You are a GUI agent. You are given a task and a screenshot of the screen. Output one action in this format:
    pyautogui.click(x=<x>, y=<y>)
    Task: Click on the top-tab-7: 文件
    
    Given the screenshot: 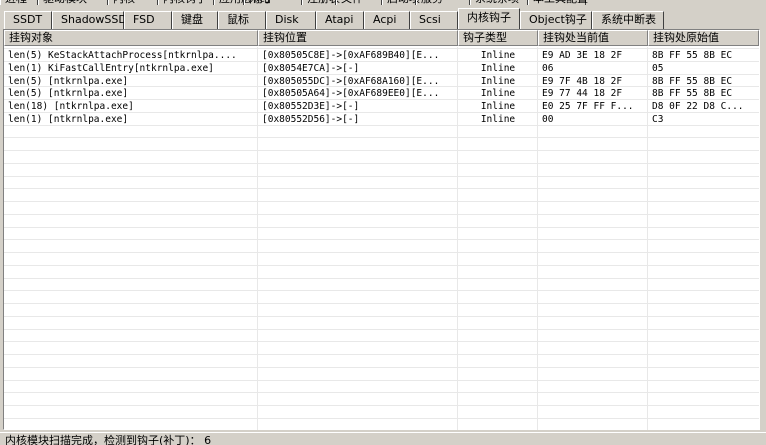 What is the action you would take?
    pyautogui.click(x=359, y=2)
    